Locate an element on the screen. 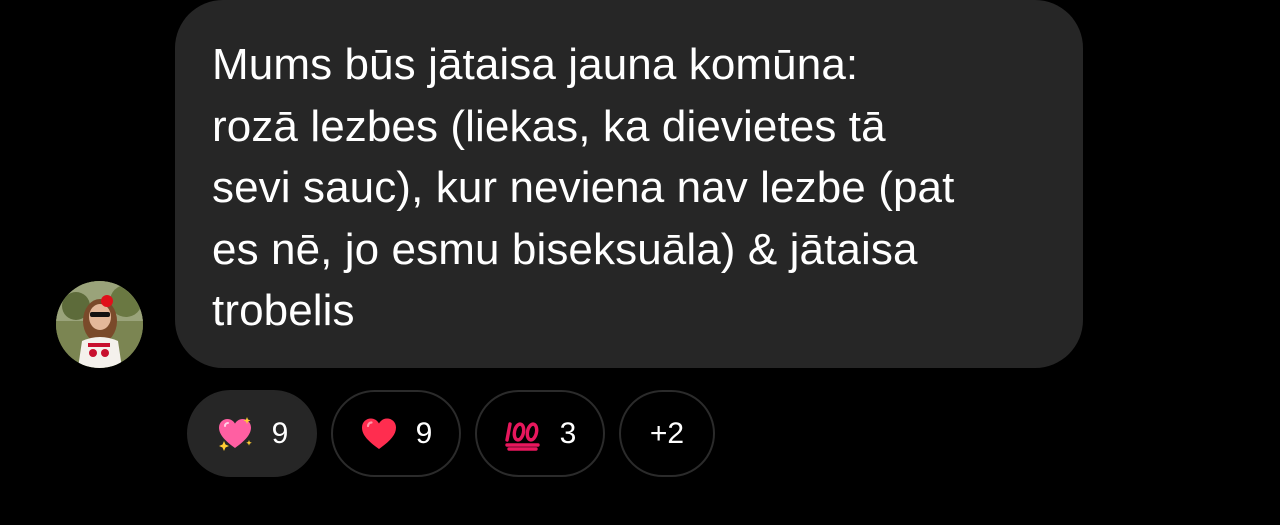 This screenshot has height=525, width=1280. message-line: es nē, jo esmu biseksuāla) & jātaisa is located at coordinates (565, 249).